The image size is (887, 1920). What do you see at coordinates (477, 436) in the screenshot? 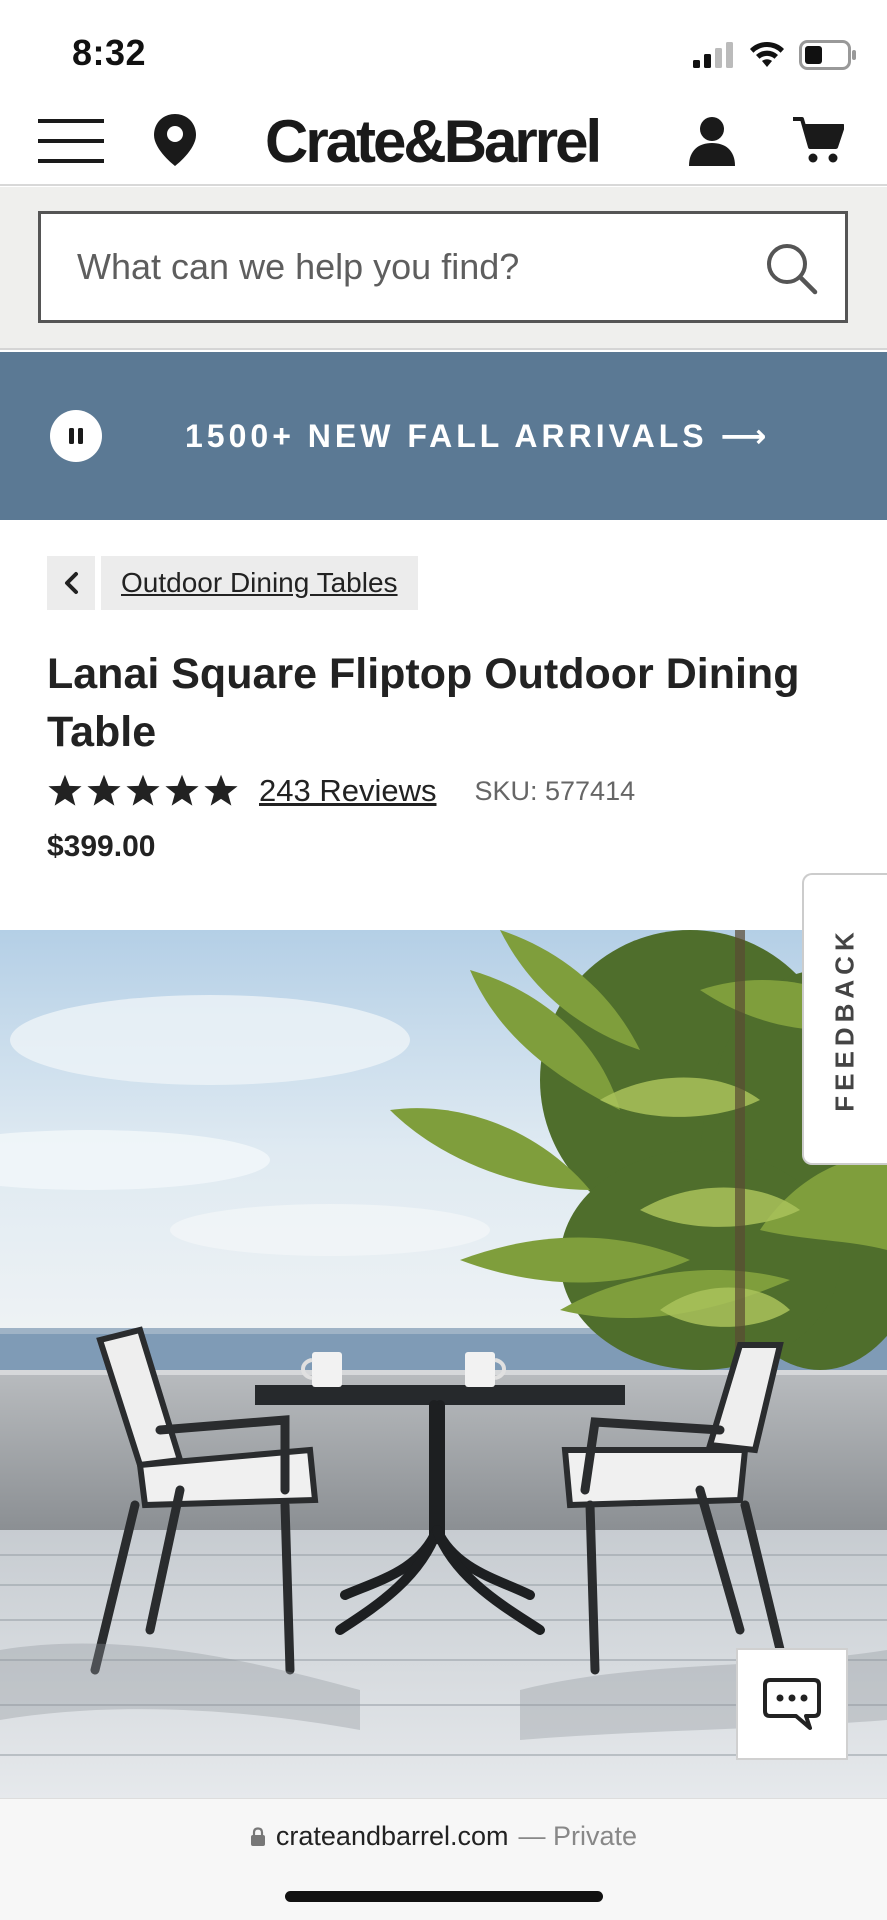
I see `promo-text: 1500+ NEW FALL ARRIVALS ⟶` at bounding box center [477, 436].